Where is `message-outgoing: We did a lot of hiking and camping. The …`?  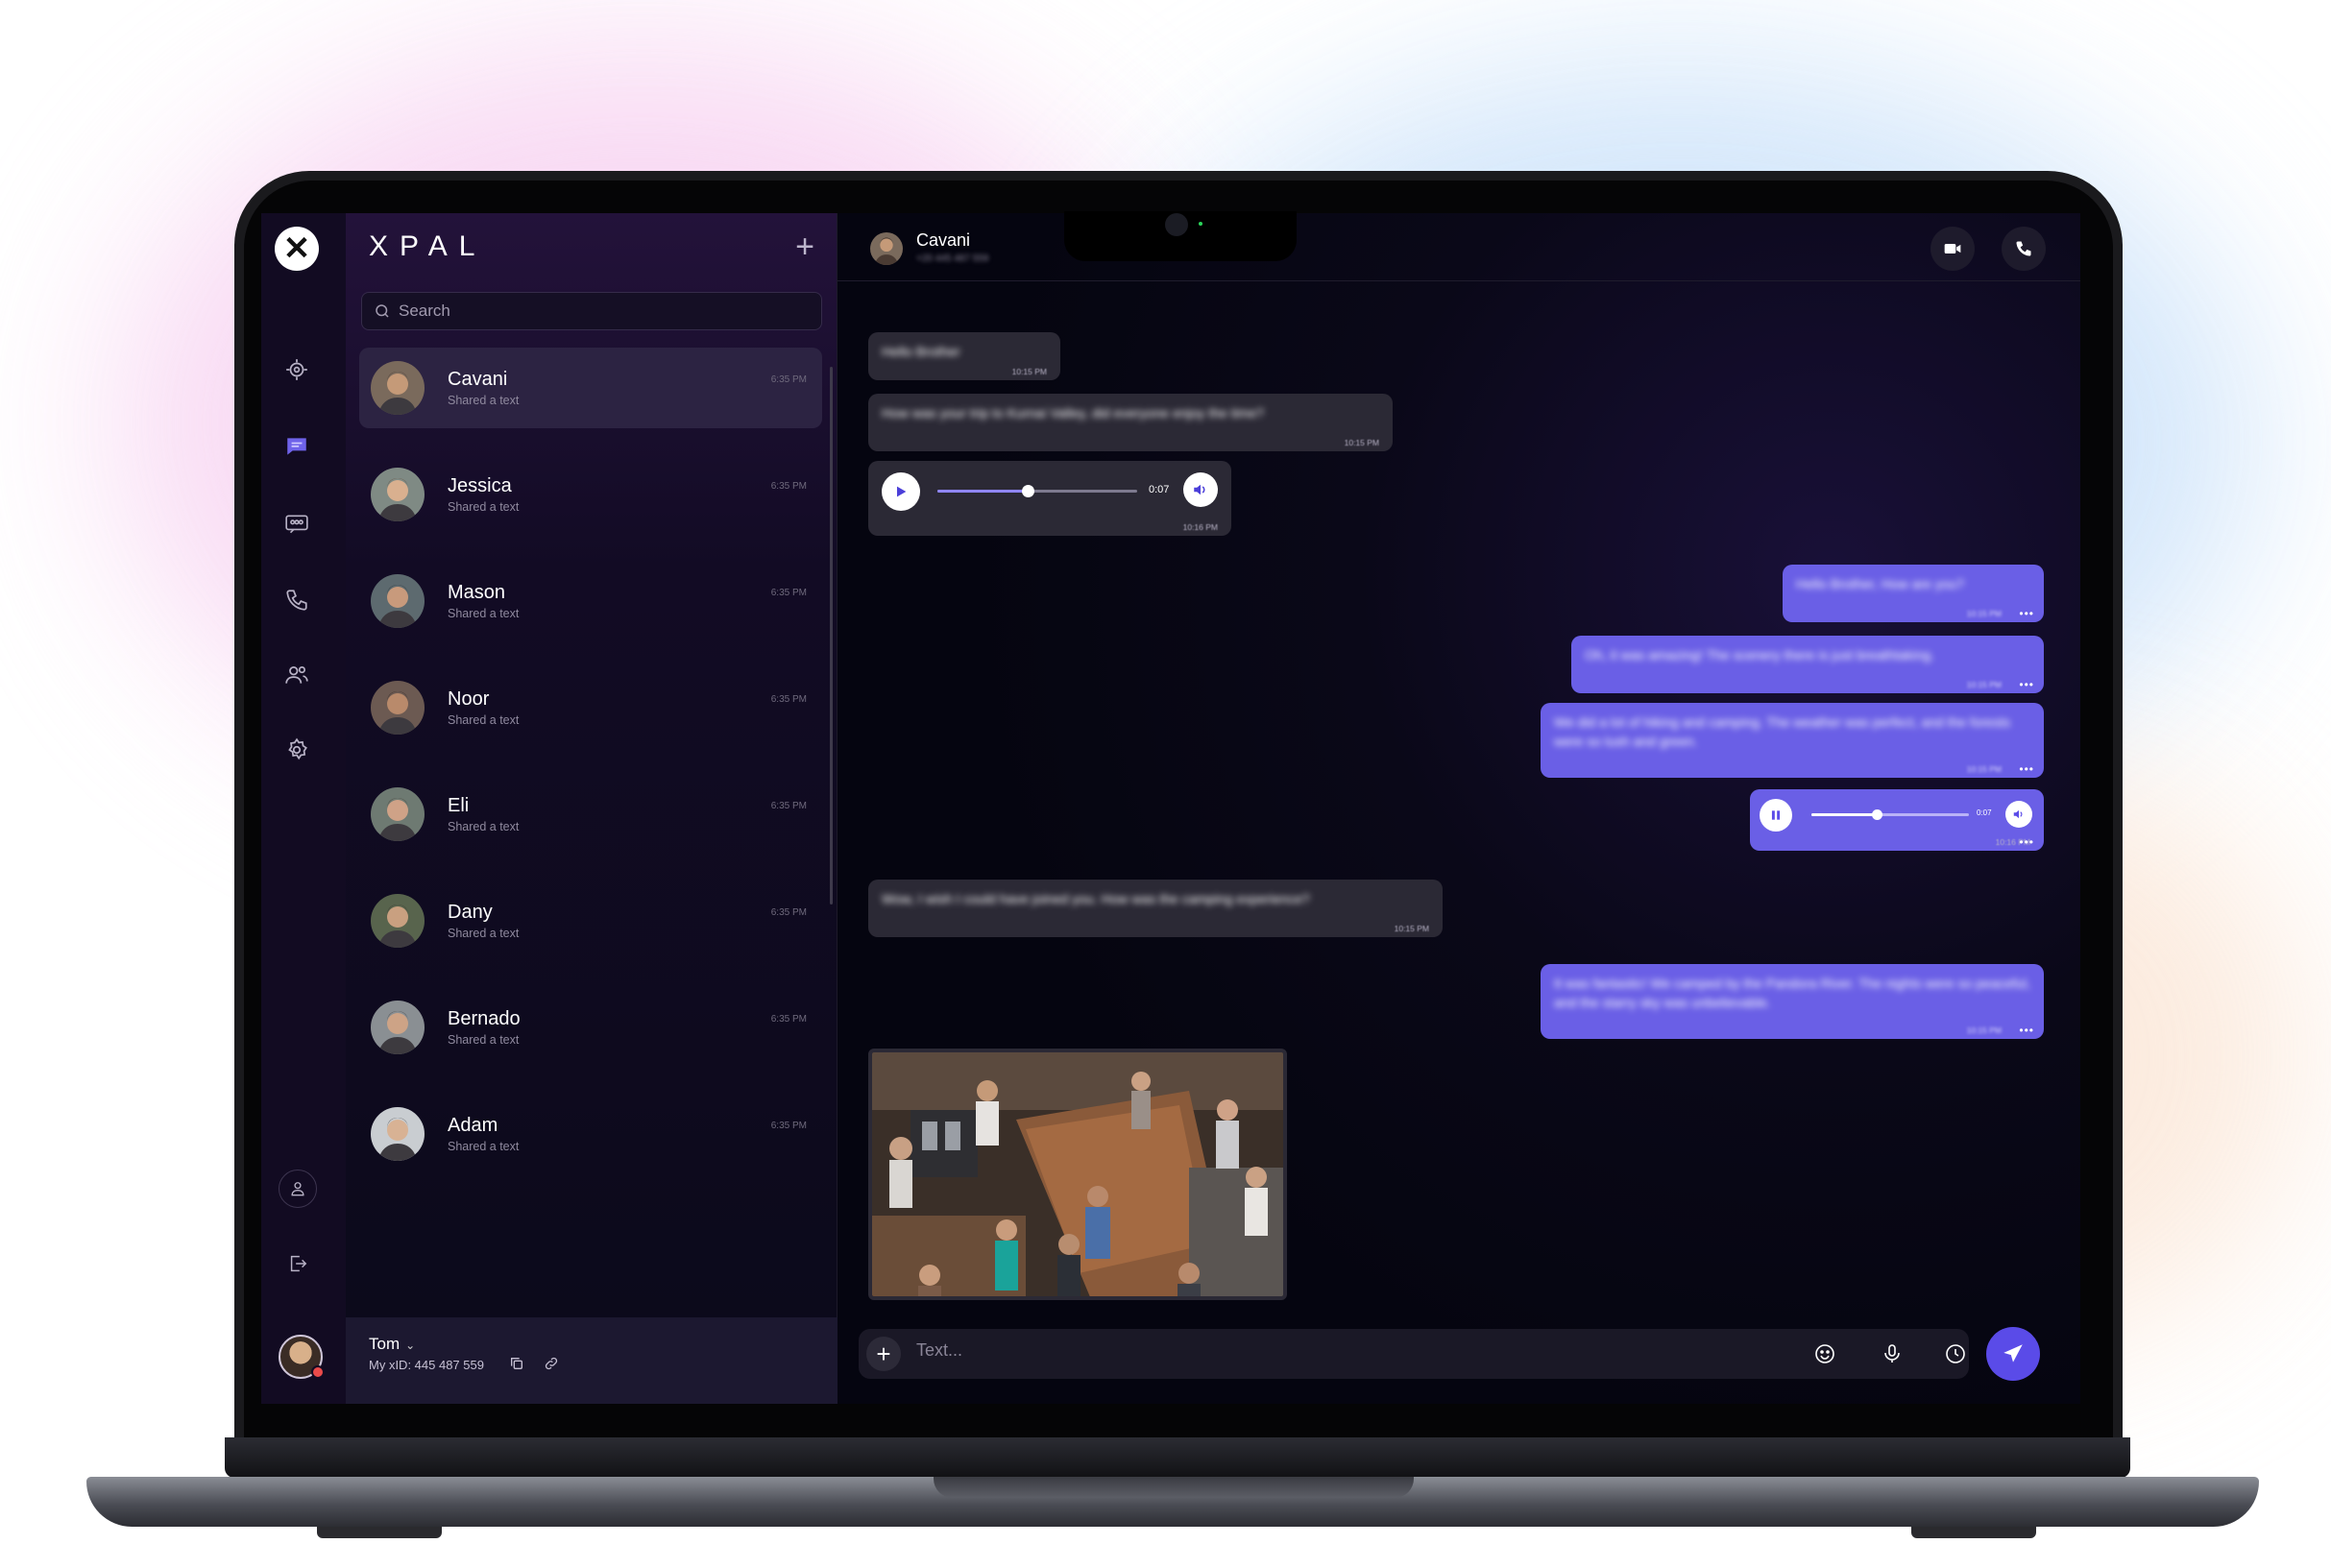
message-outgoing: We did a lot of hiking and camping. The … is located at coordinates (1792, 740).